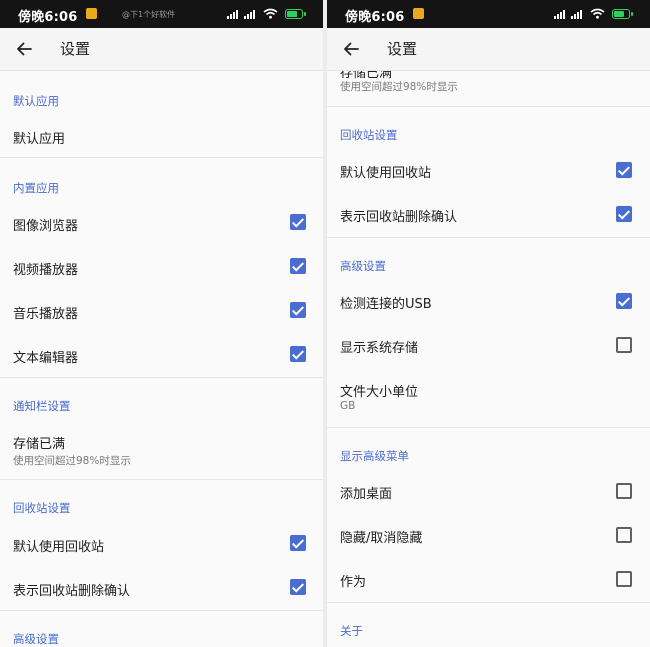  Describe the element at coordinates (39, 442) in the screenshot. I see `setting-storage-full: 存储已满` at that location.